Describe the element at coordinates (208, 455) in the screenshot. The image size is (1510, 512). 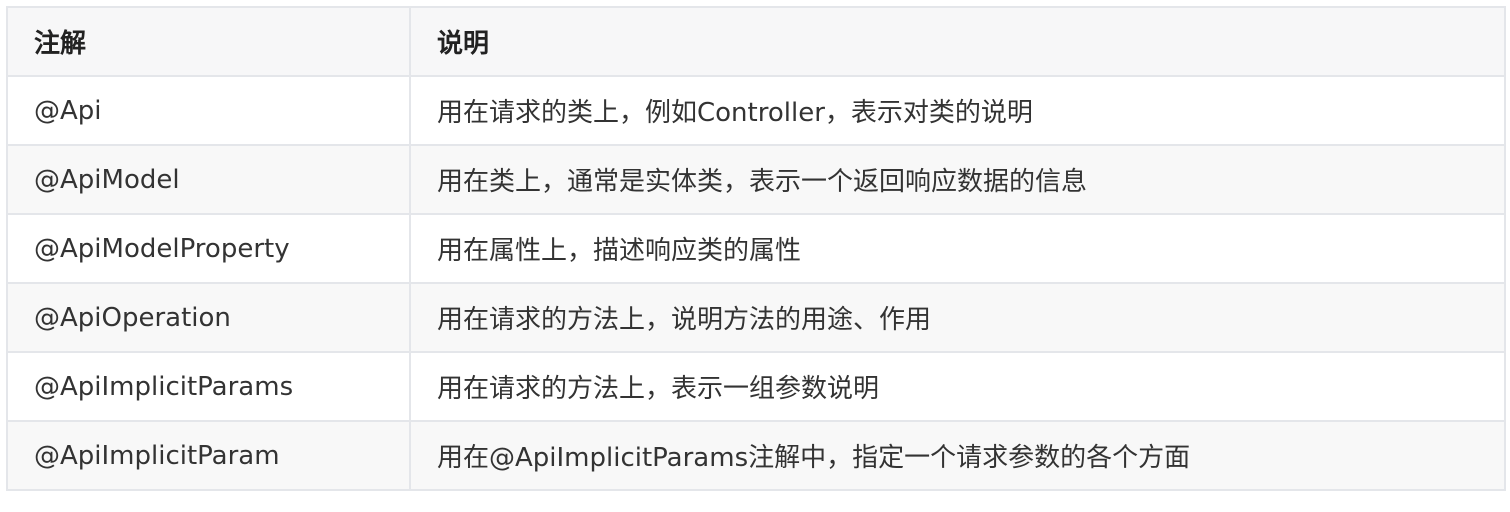
I see `annotation-cell: @ApiImplicitParam` at that location.